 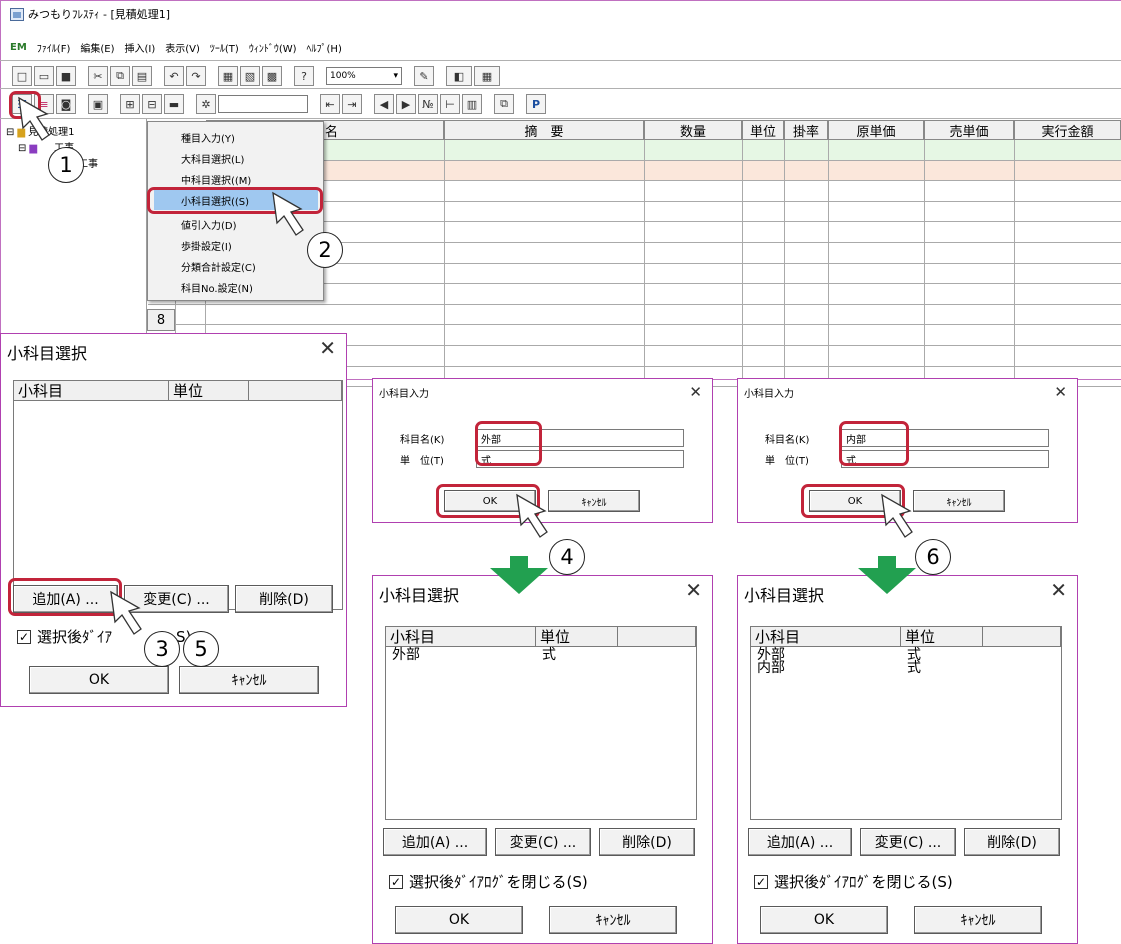 What do you see at coordinates (97, 47) in the screenshot?
I see `menu-edit: 編集(E)` at bounding box center [97, 47].